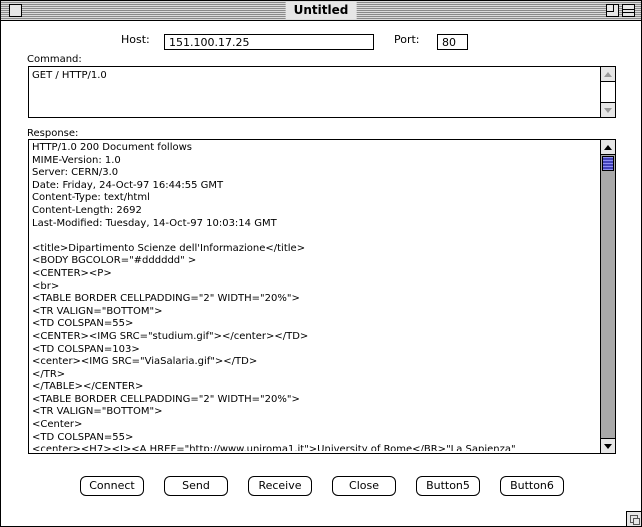 This screenshot has height=527, width=642. What do you see at coordinates (15, 10) in the screenshot?
I see `close-box-icon` at bounding box center [15, 10].